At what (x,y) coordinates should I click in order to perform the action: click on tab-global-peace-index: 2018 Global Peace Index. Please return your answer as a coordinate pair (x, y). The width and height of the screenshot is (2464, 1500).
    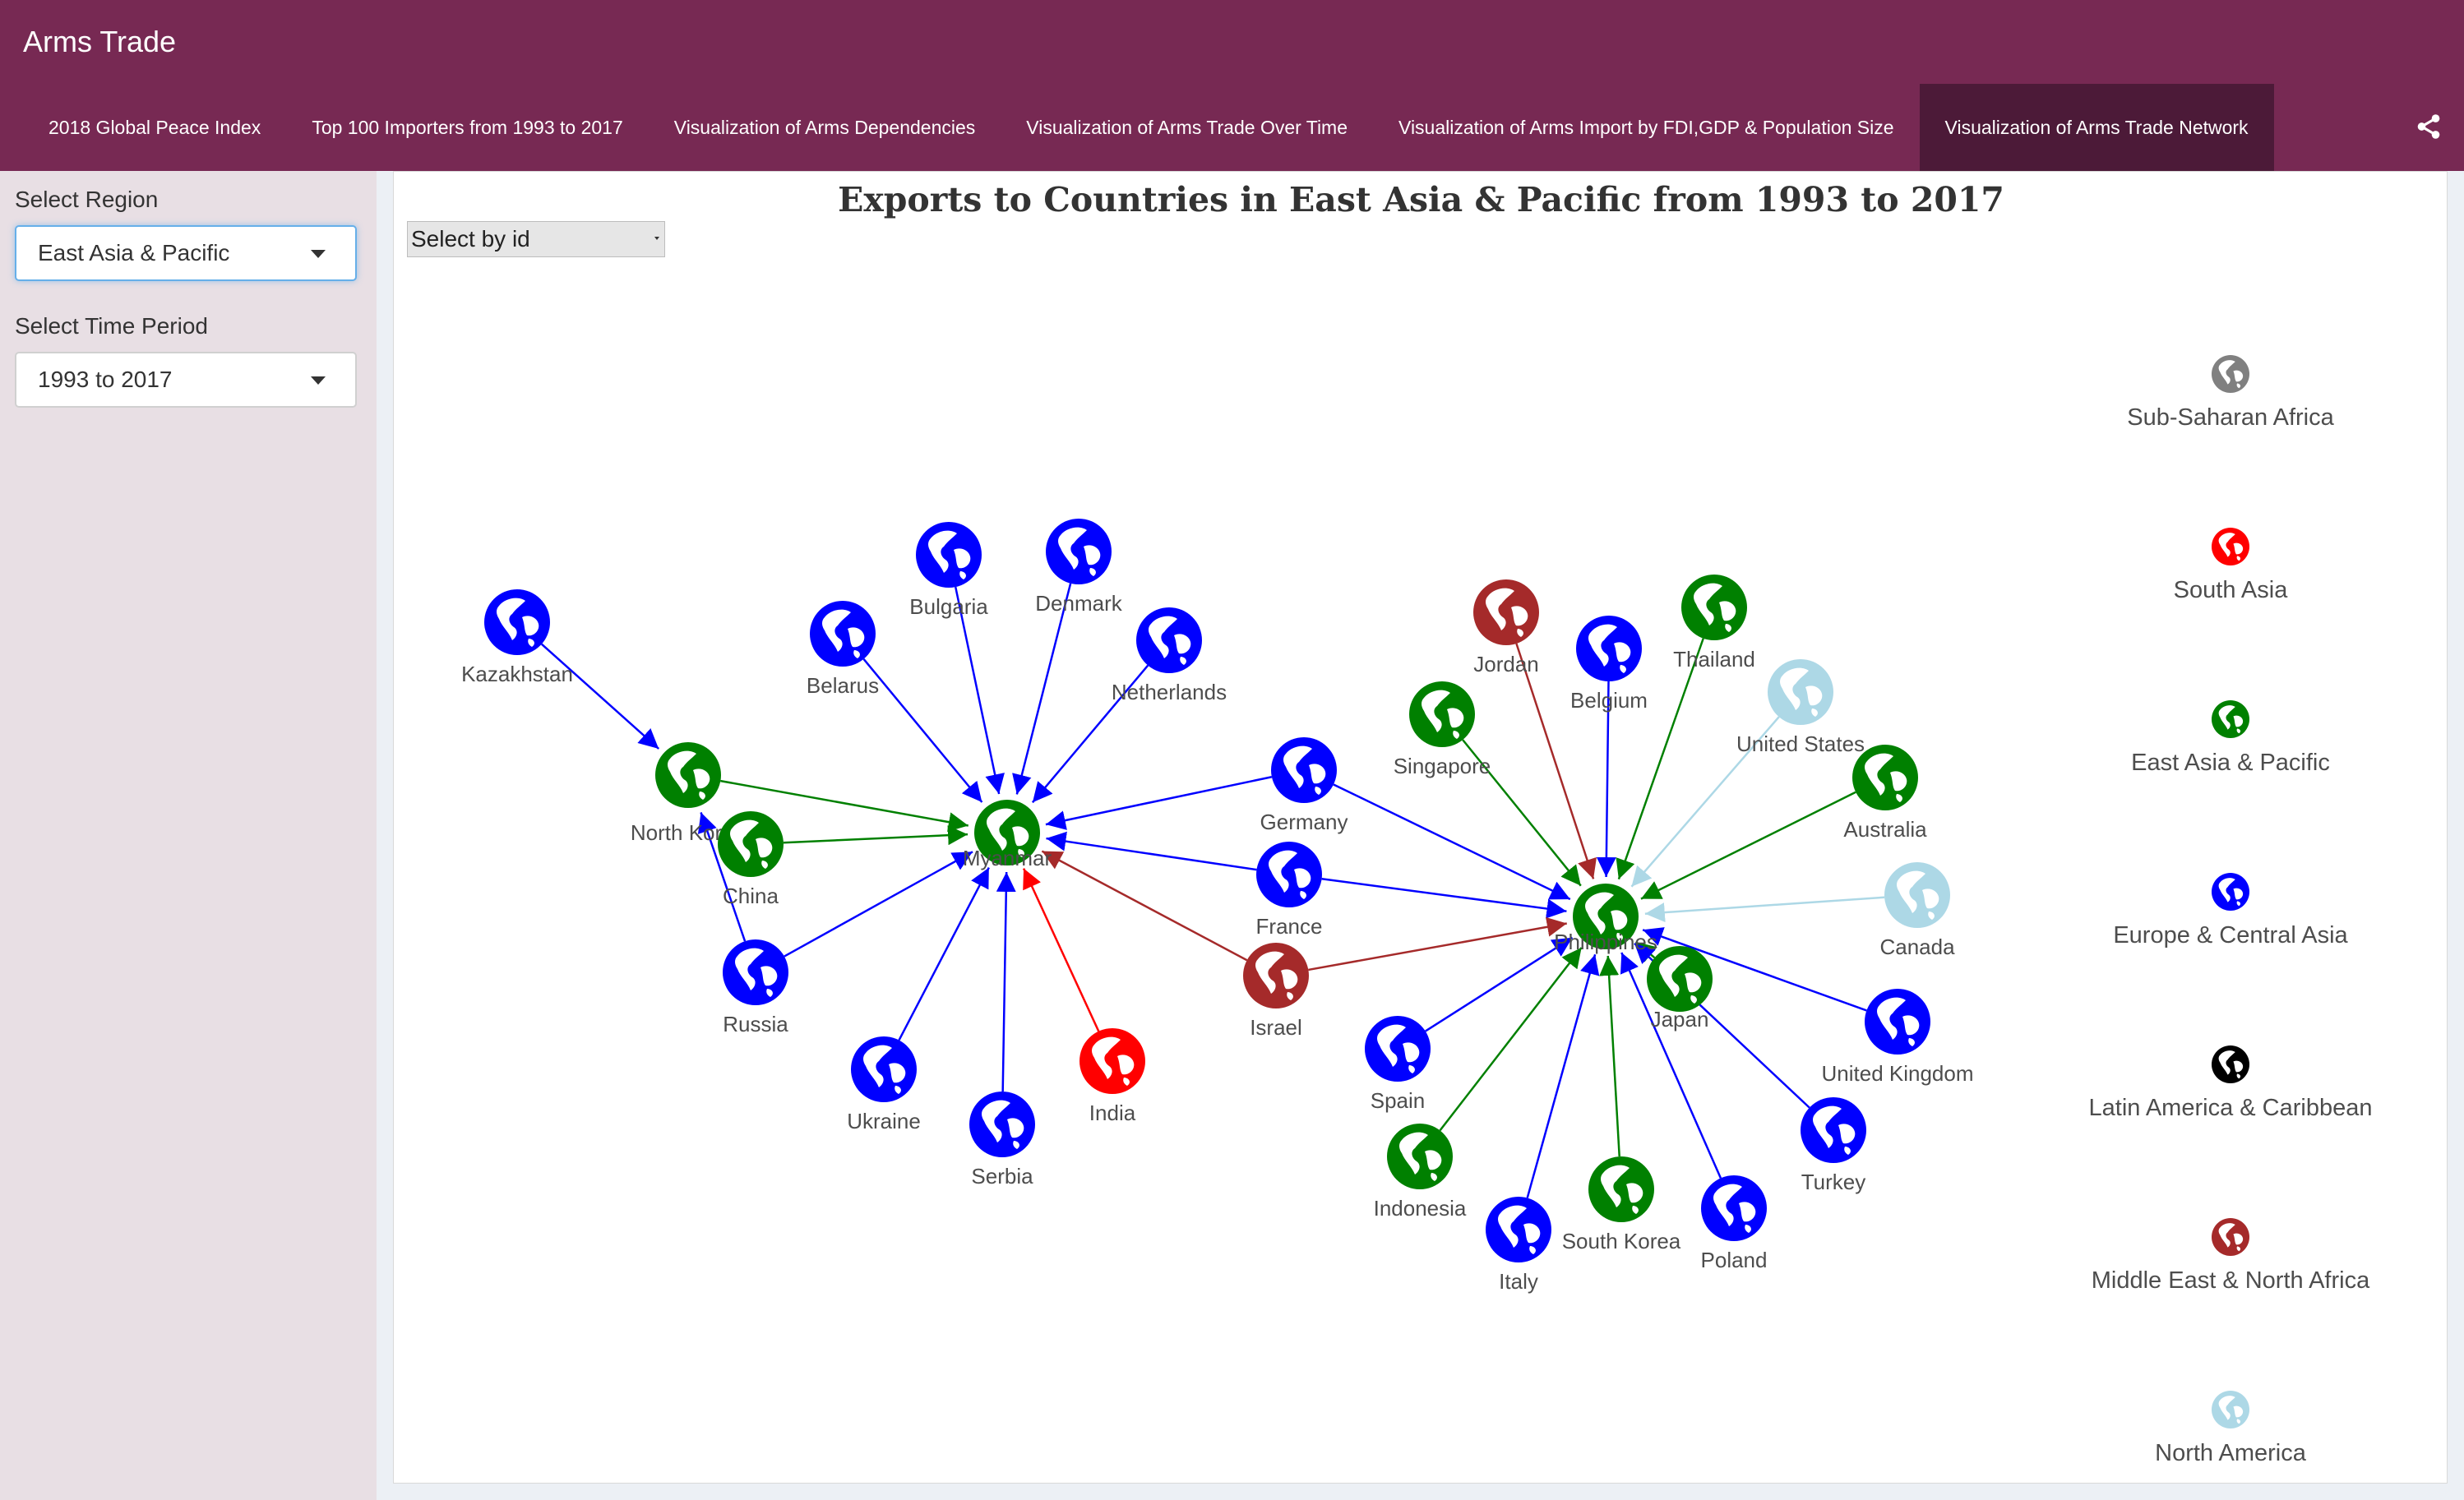
    Looking at the image, I should click on (155, 127).